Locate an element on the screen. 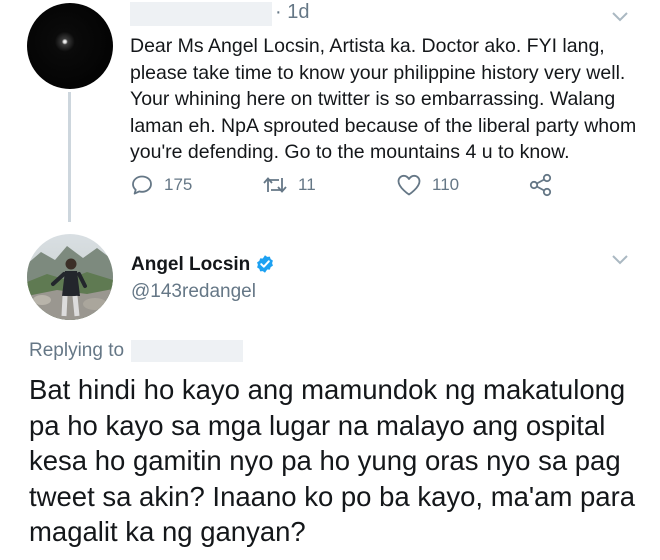  user-handle: @143redangel is located at coordinates (193, 292).